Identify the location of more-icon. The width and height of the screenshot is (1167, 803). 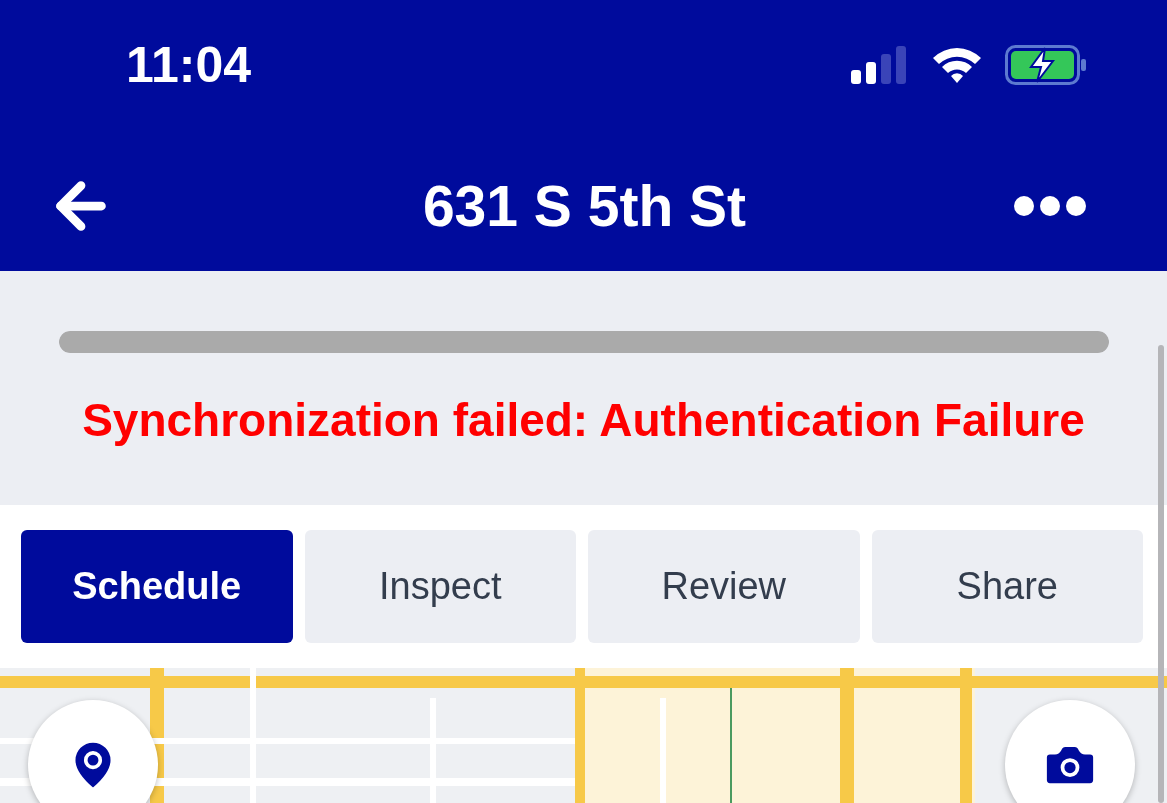
(1050, 205).